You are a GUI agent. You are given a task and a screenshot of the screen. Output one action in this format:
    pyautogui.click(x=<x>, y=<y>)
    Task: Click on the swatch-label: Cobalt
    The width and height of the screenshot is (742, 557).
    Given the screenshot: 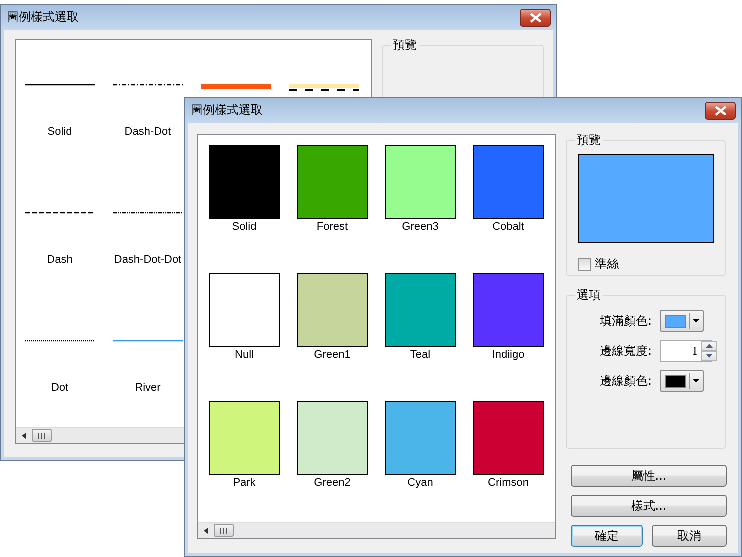 What is the action you would take?
    pyautogui.click(x=508, y=227)
    